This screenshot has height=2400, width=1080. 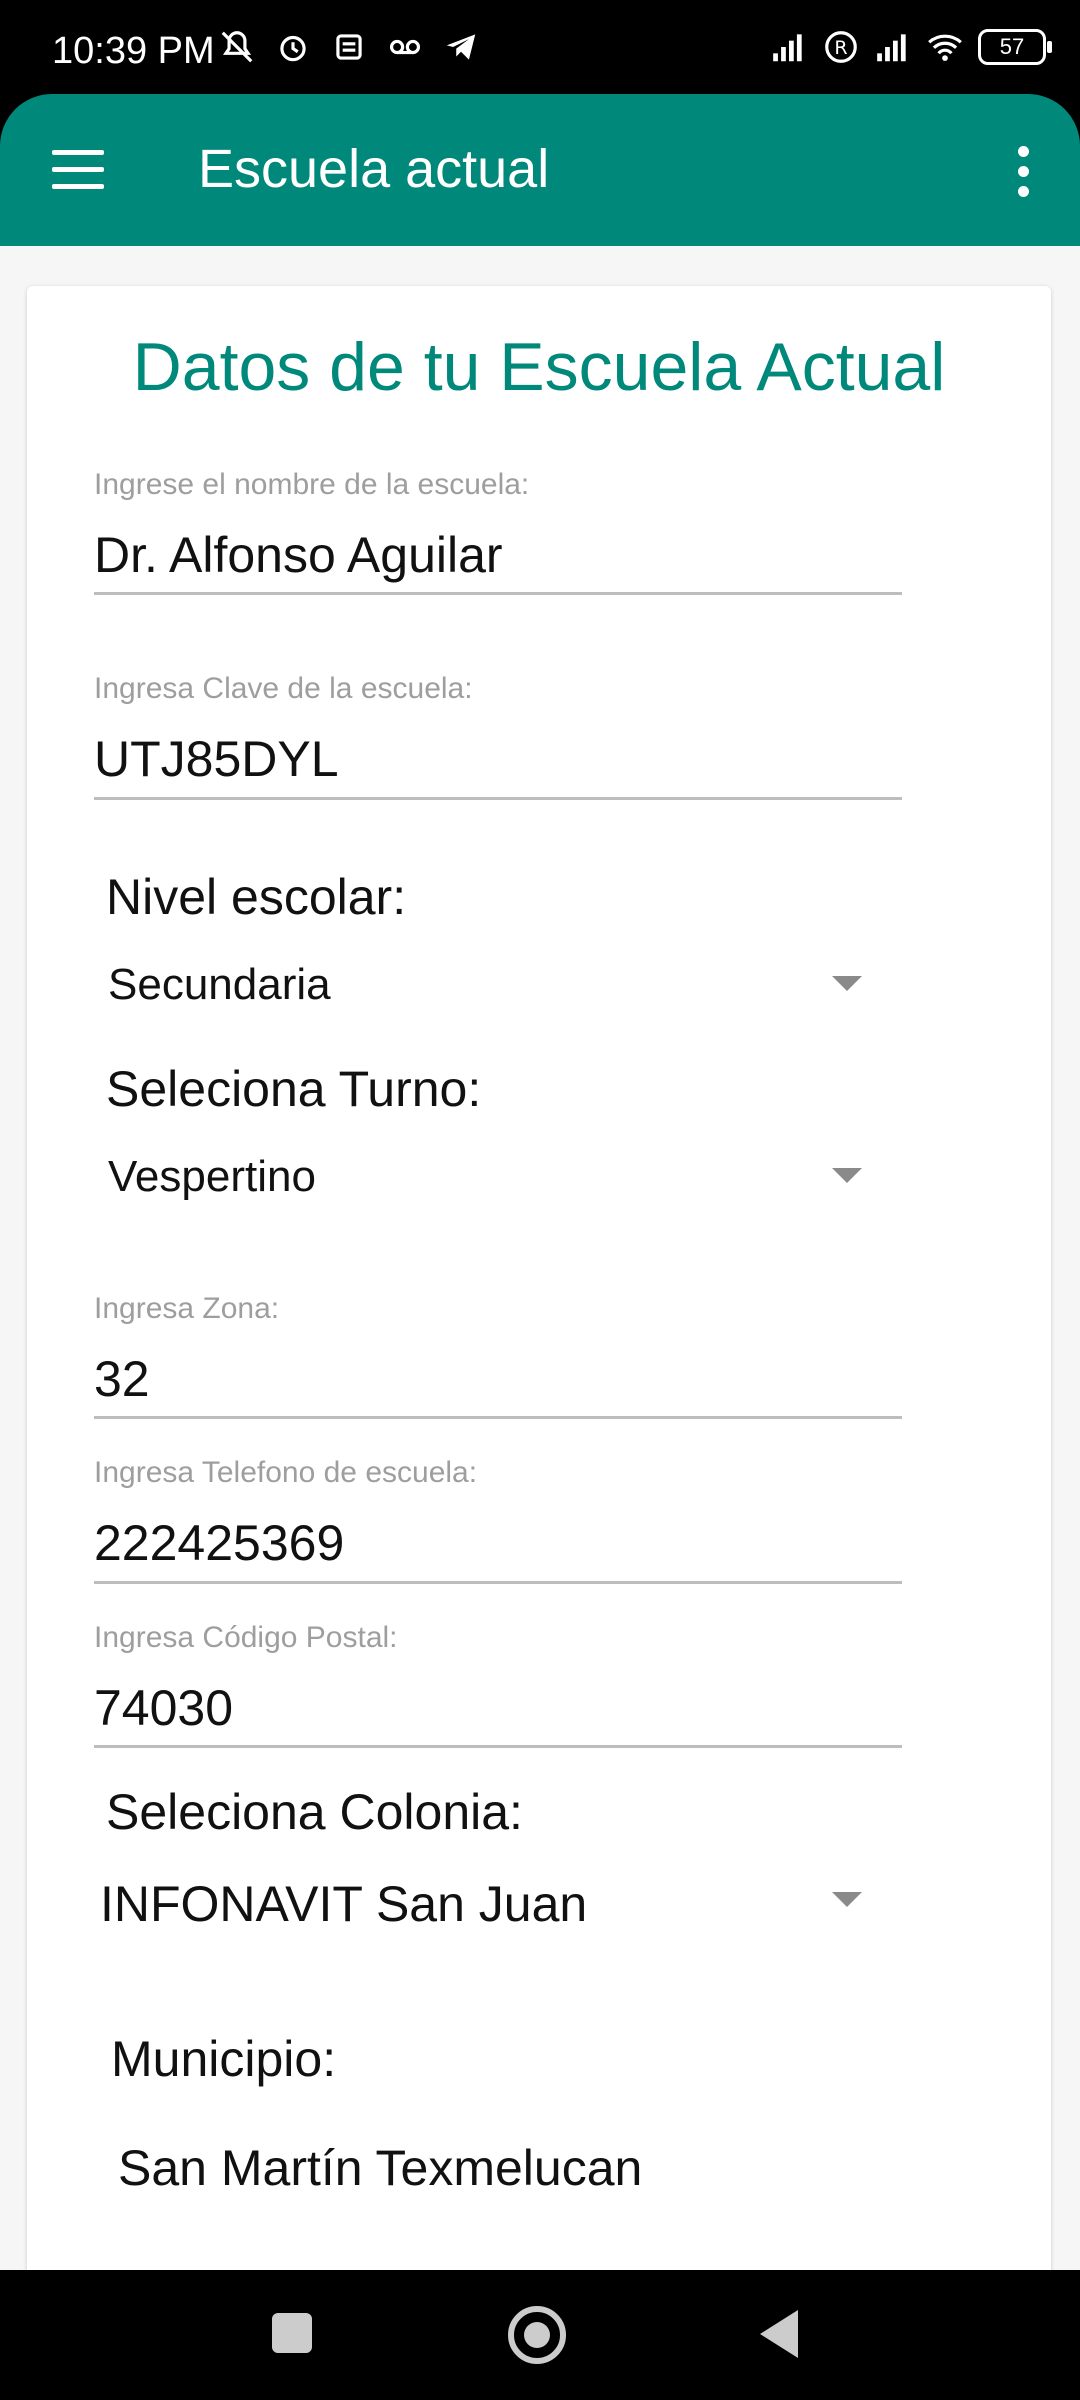 What do you see at coordinates (286, 1472) in the screenshot?
I see `phone-label: Ingresa Telefono de escuela:` at bounding box center [286, 1472].